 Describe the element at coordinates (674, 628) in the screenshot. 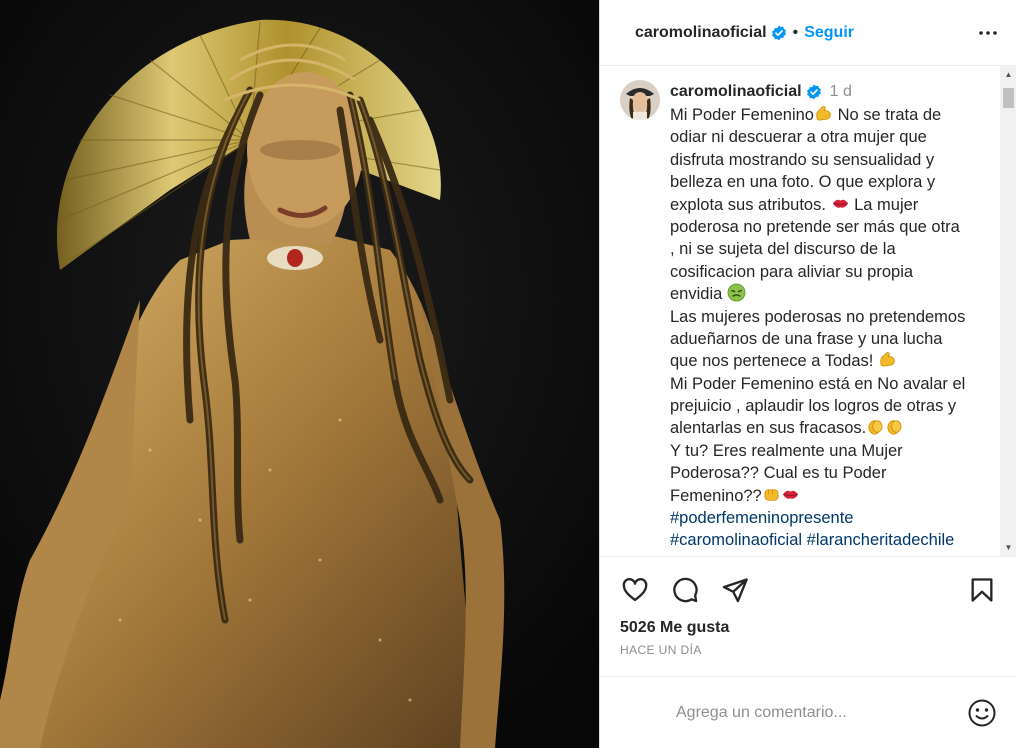

I see `likes-count: 5026 Me gusta` at that location.